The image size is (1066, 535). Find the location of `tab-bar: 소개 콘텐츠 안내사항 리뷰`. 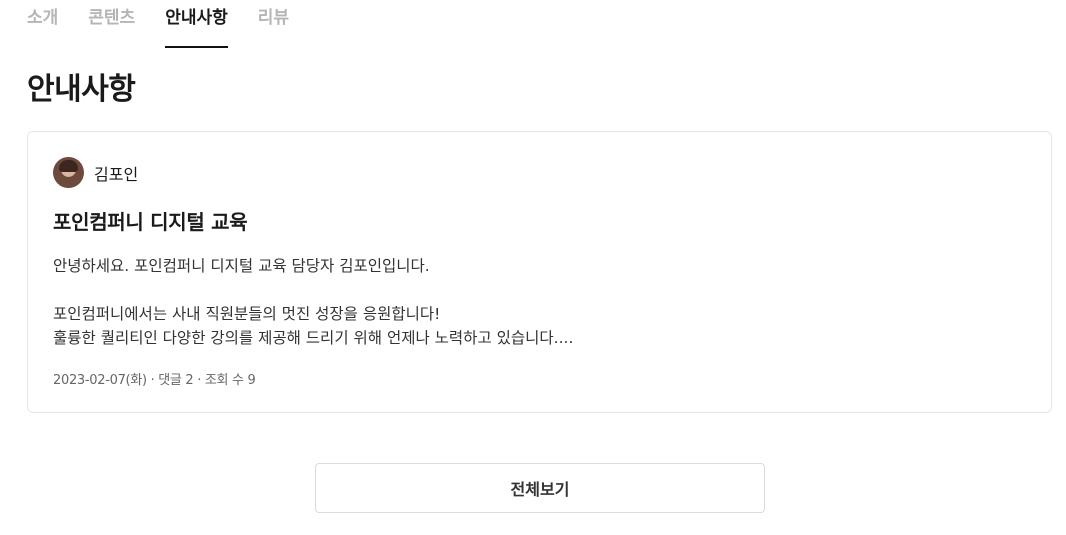

tab-bar: 소개 콘텐츠 안내사항 리뷰 is located at coordinates (158, 24).